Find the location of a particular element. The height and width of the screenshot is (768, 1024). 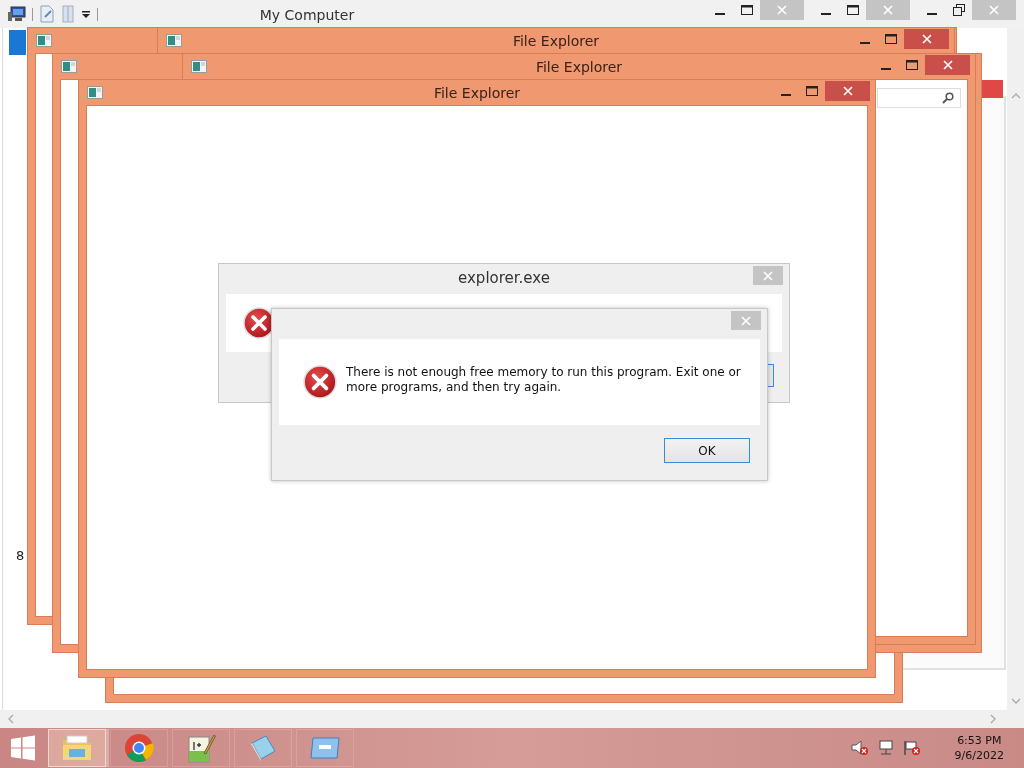

muted-speaker-icon is located at coordinates (859, 748).